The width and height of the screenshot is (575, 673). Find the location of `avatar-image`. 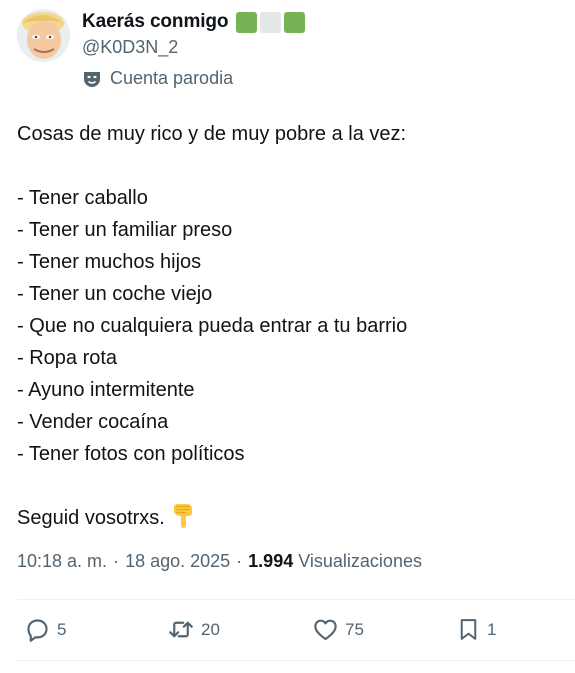

avatar-image is located at coordinates (43, 35).